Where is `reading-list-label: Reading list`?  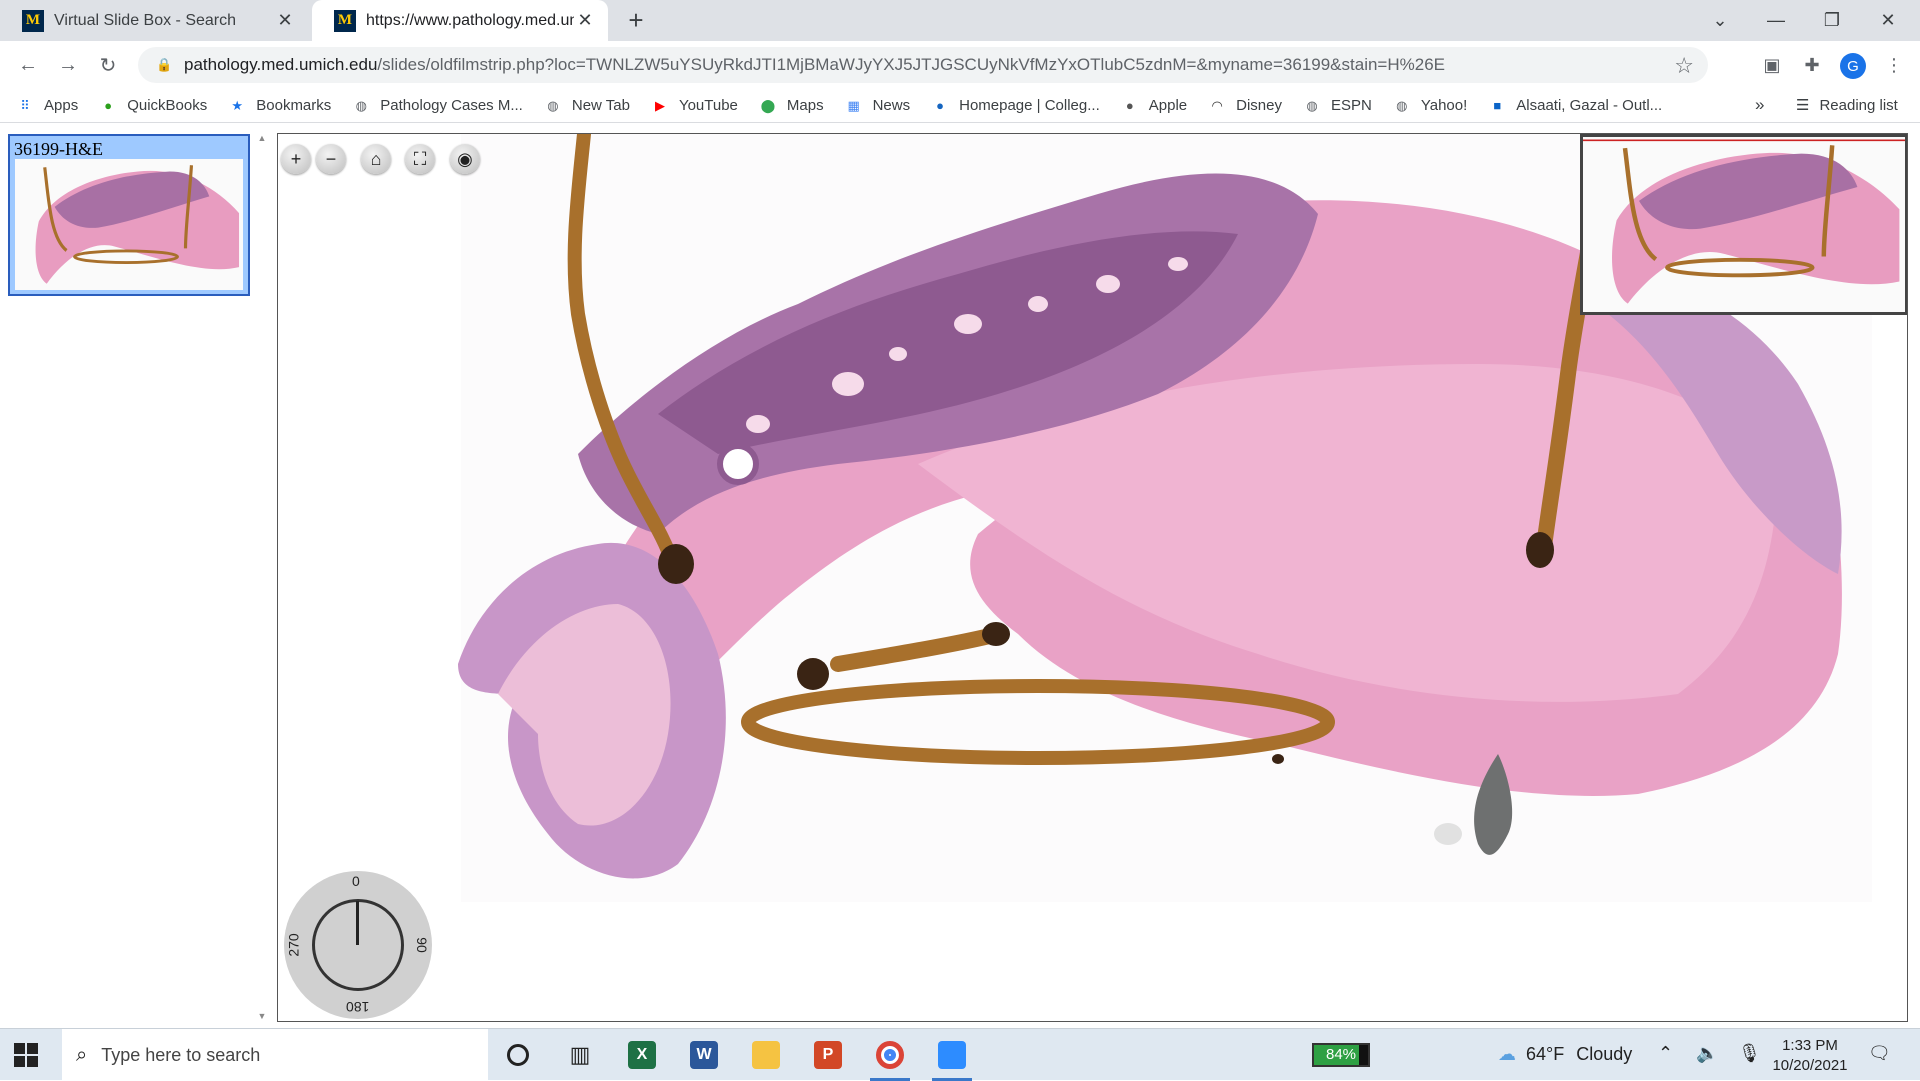
reading-list-label: Reading list is located at coordinates (1858, 105).